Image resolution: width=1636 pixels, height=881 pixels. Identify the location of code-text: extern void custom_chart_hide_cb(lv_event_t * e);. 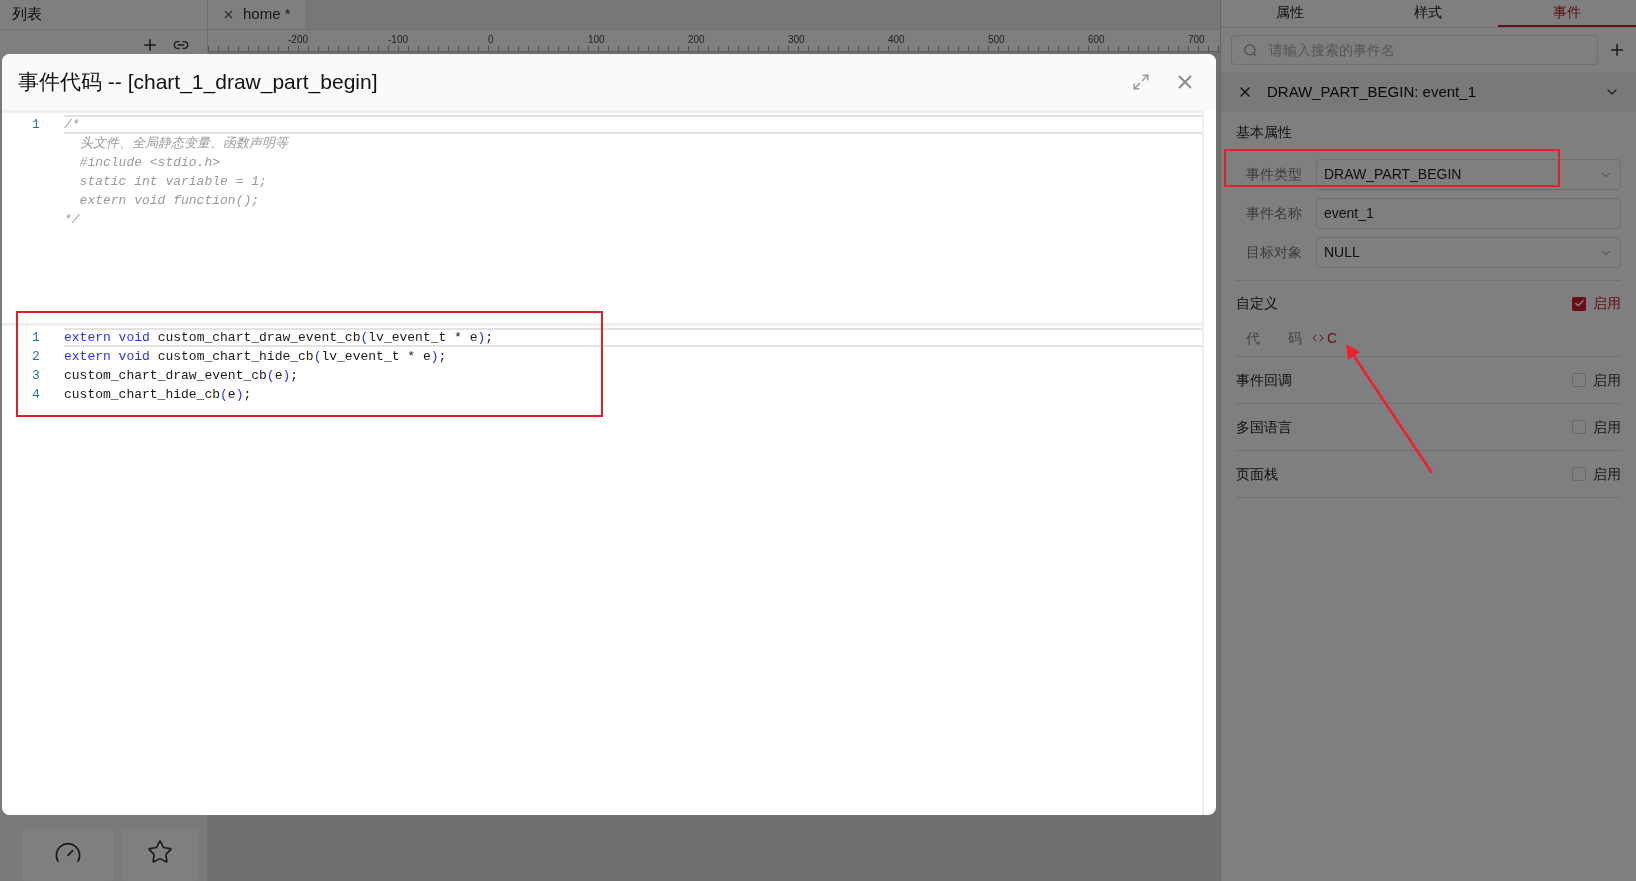
(256, 356).